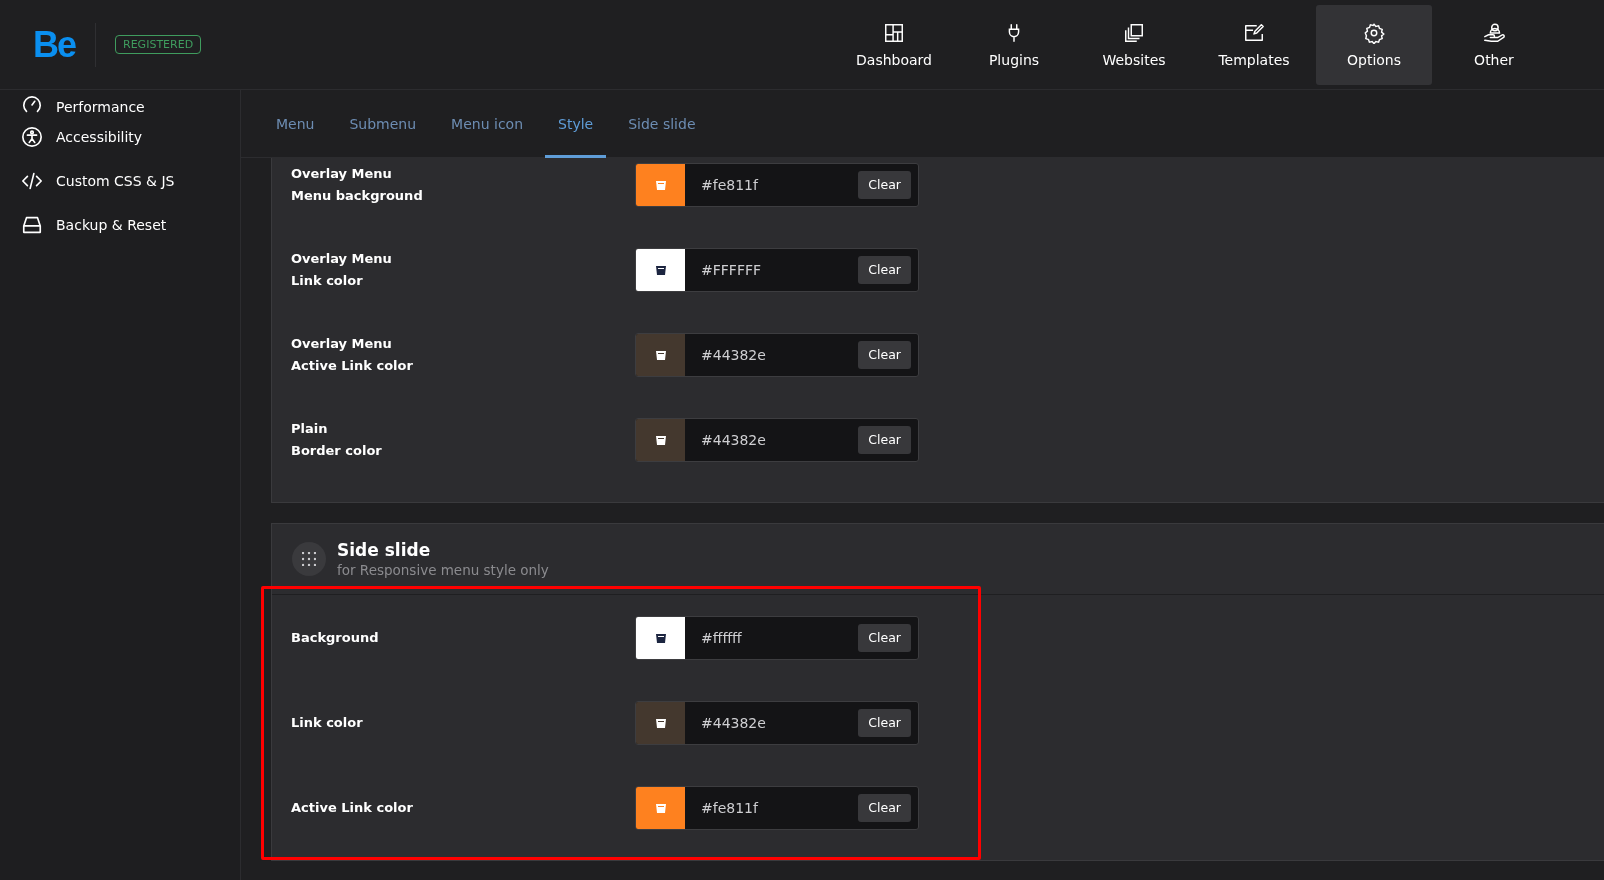 Image resolution: width=1604 pixels, height=880 pixels. What do you see at coordinates (1014, 44) in the screenshot?
I see `nav-item: Plugins` at bounding box center [1014, 44].